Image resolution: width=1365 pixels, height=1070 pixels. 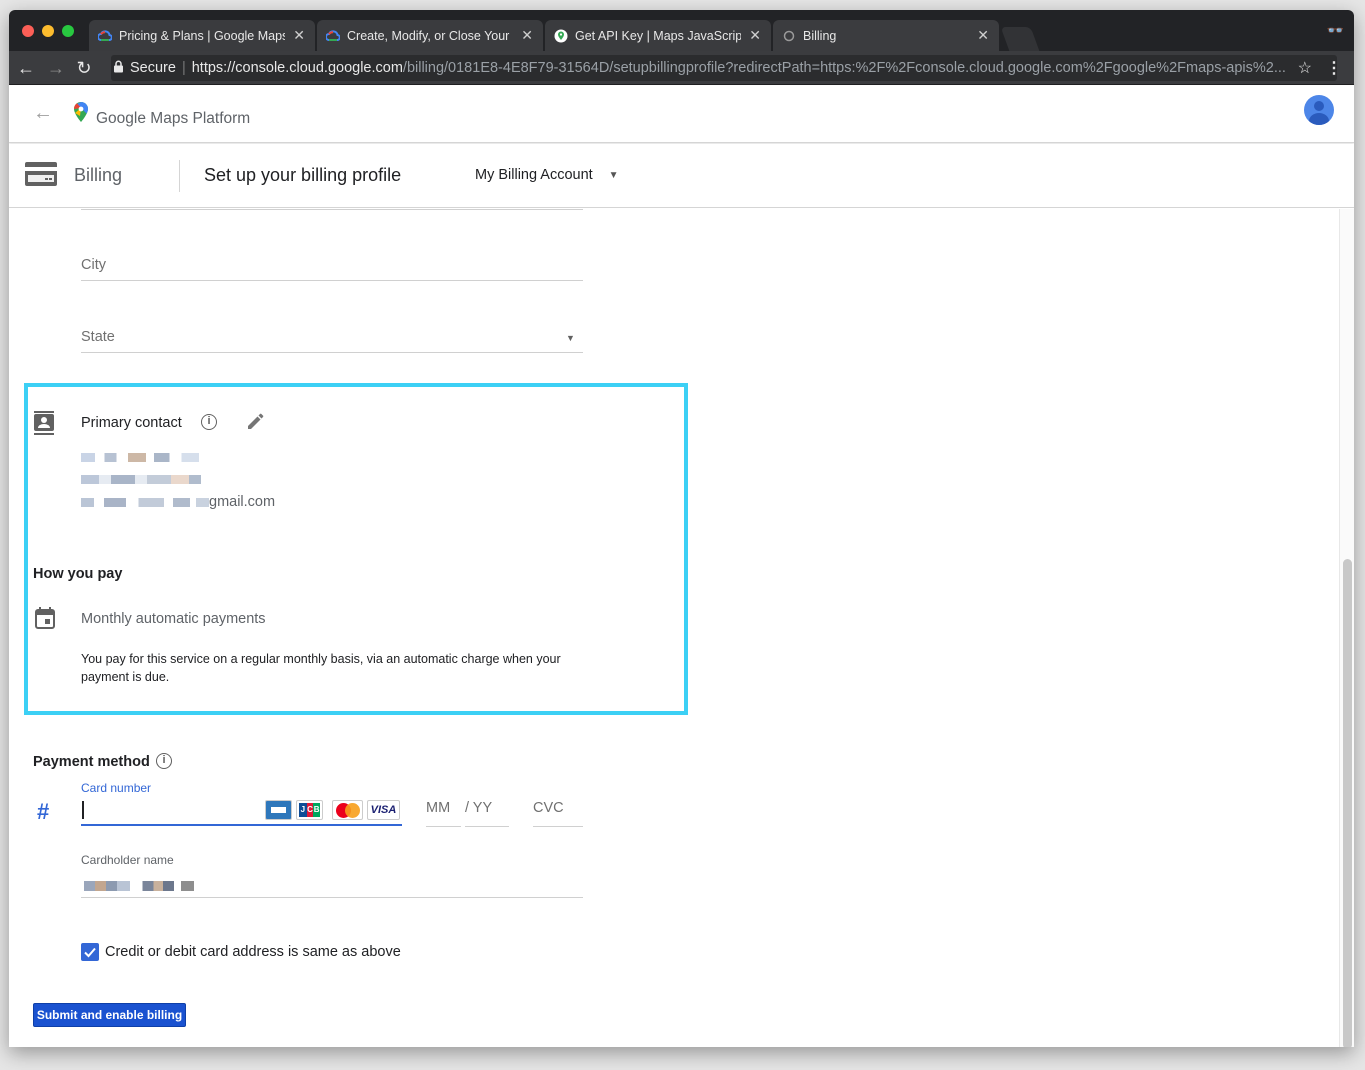 What do you see at coordinates (173, 118) in the screenshot?
I see `app-title: Google Maps Platform` at bounding box center [173, 118].